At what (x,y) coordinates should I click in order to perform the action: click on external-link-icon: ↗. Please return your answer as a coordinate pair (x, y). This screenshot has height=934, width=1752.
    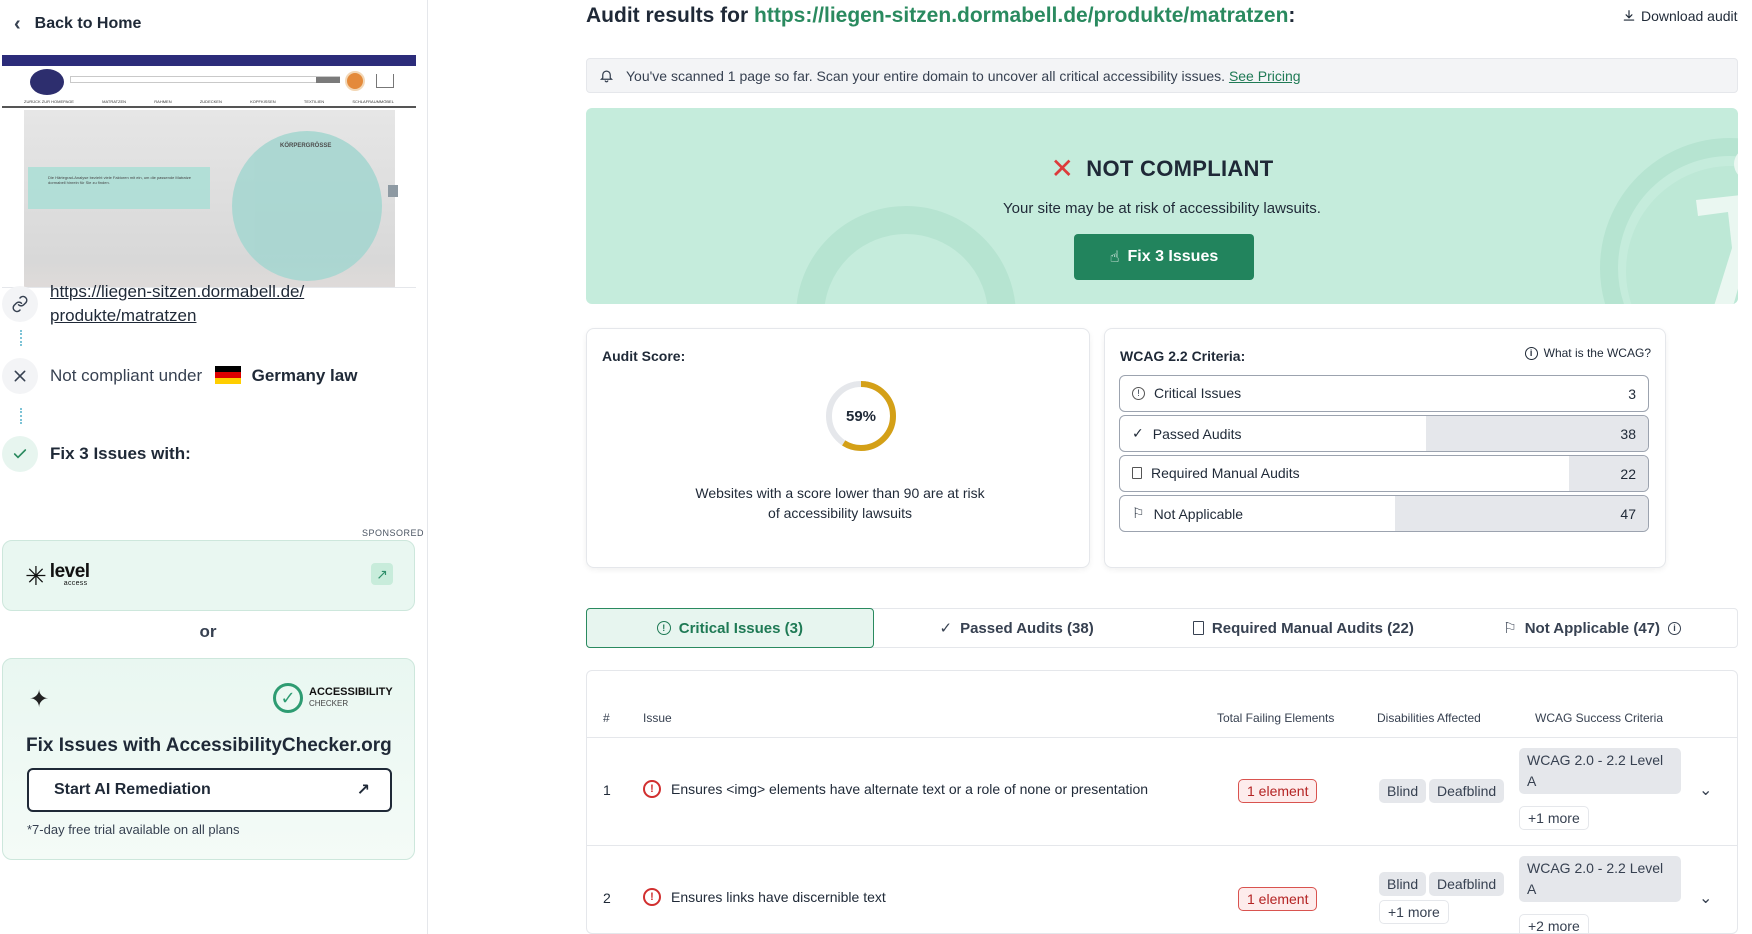
    Looking at the image, I should click on (382, 574).